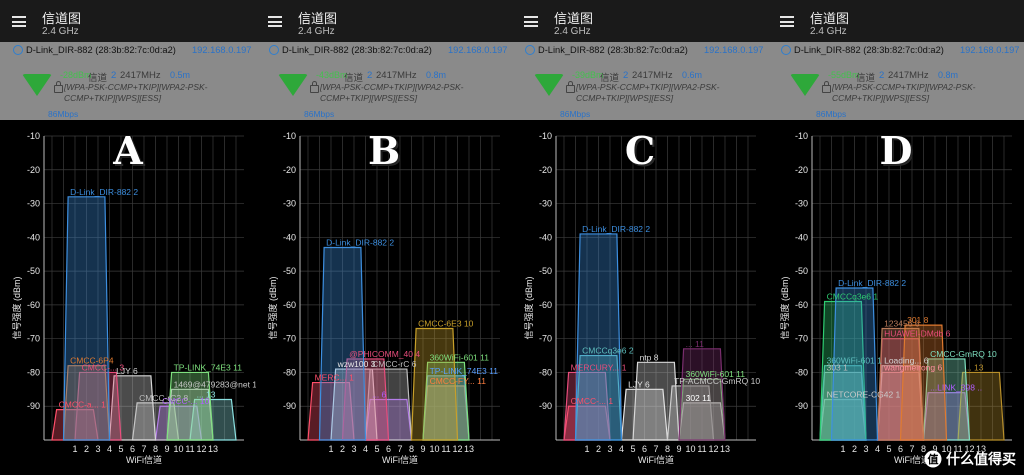 This screenshot has width=1024, height=475. I want to click on x-tick-label: 11, so click(445, 449).